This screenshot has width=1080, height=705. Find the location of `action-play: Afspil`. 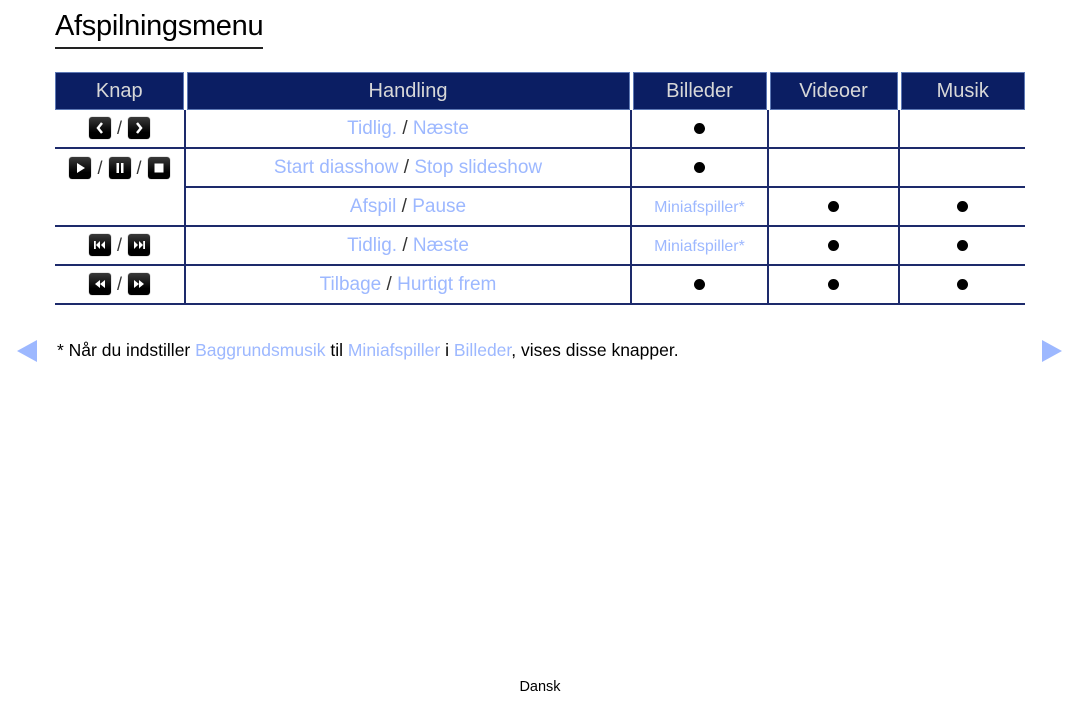

action-play: Afspil is located at coordinates (373, 206).